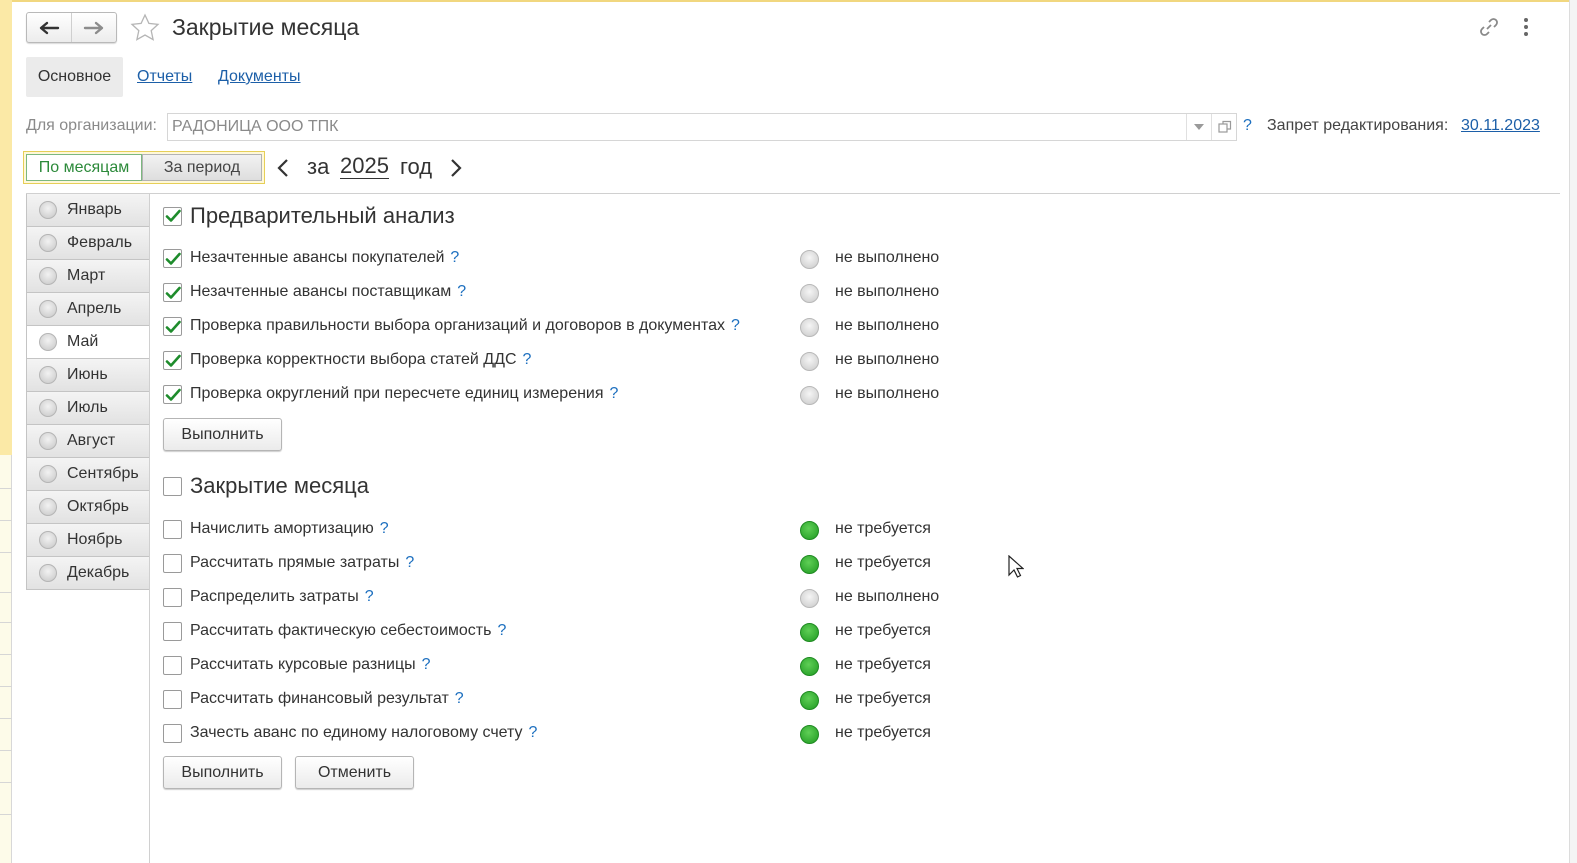 This screenshot has height=863, width=1577. I want to click on organization-dropdown-button, so click(1198, 127).